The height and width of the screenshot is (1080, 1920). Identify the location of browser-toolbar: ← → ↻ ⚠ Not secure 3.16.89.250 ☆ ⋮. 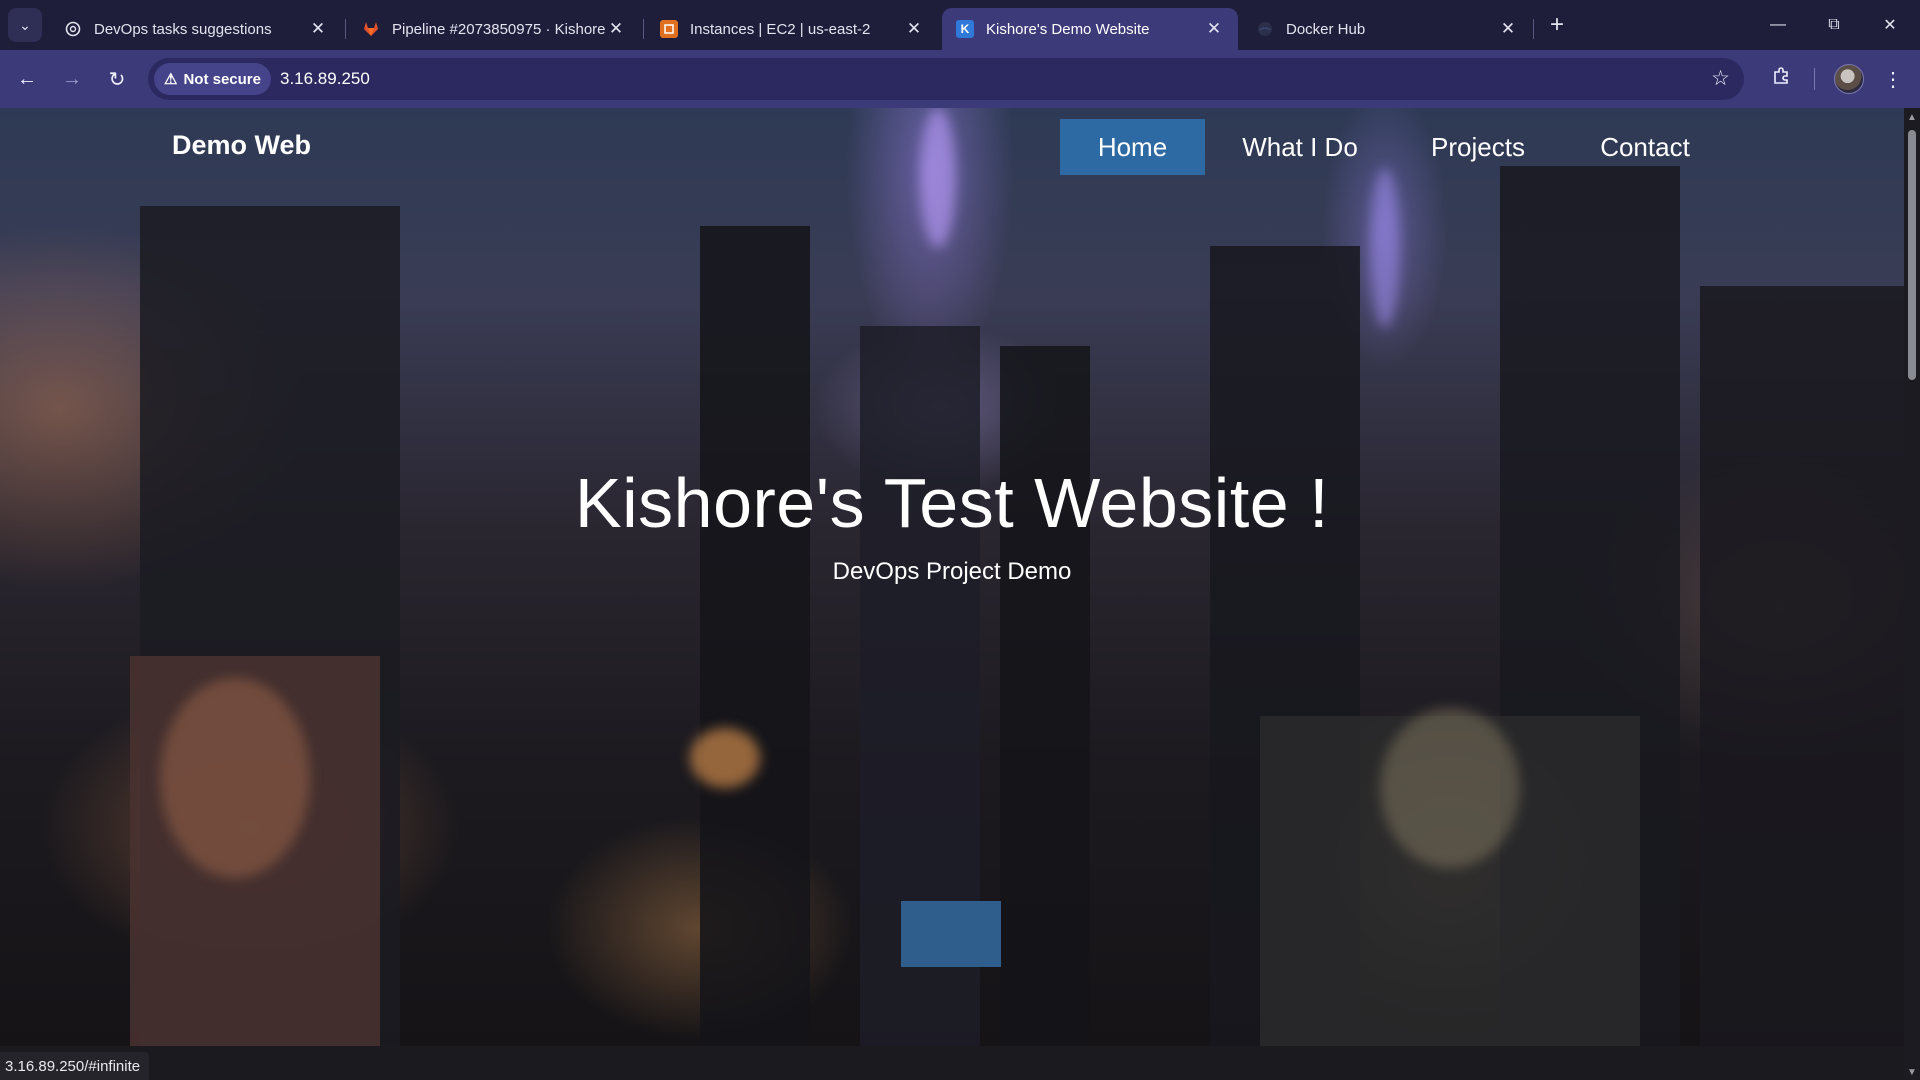
(960, 79).